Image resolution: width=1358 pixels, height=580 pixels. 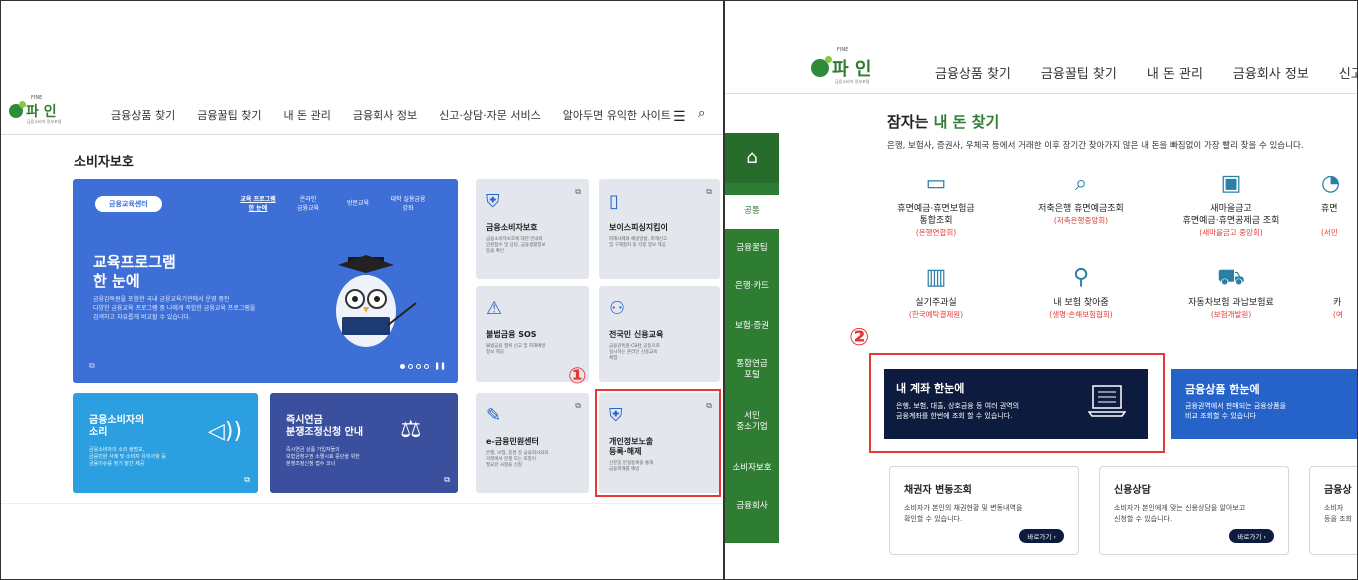 I want to click on service-mg-dormant: ▣ 새마을금고 휴면예금·휴면공제금 조회 (새마을금고 중앙회), so click(x=1231, y=203).